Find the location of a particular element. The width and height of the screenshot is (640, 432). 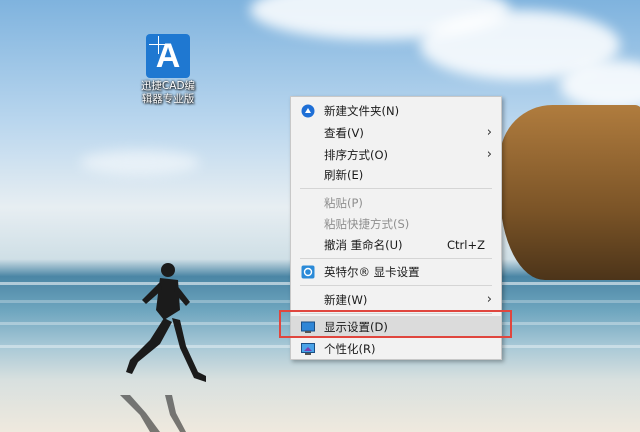

menu-item-paste: 粘贴(P) is located at coordinates (396, 203).